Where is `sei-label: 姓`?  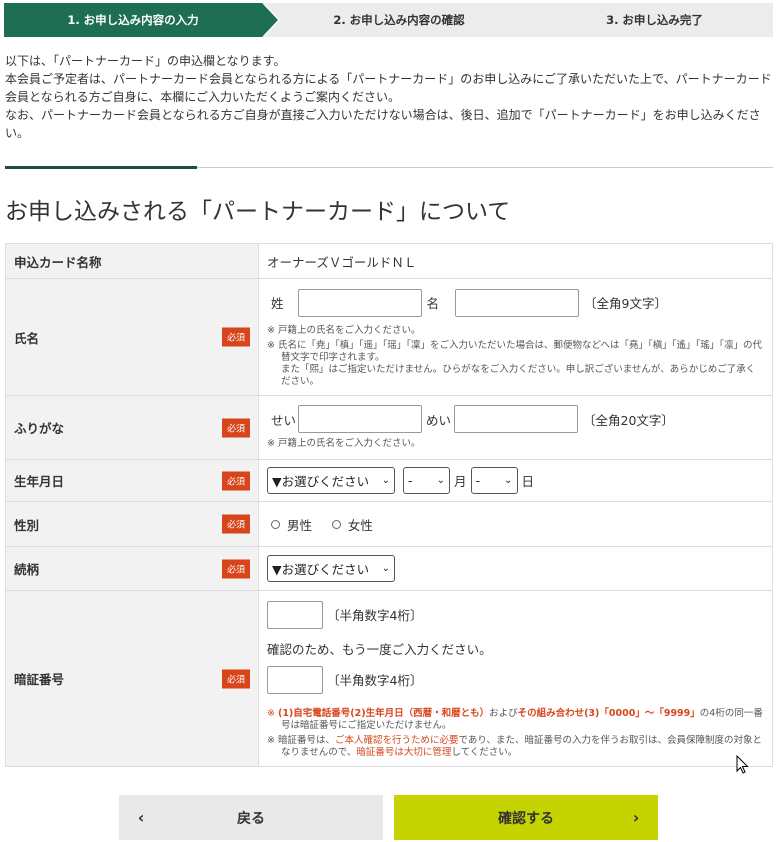
sei-label: 姓 is located at coordinates (277, 303).